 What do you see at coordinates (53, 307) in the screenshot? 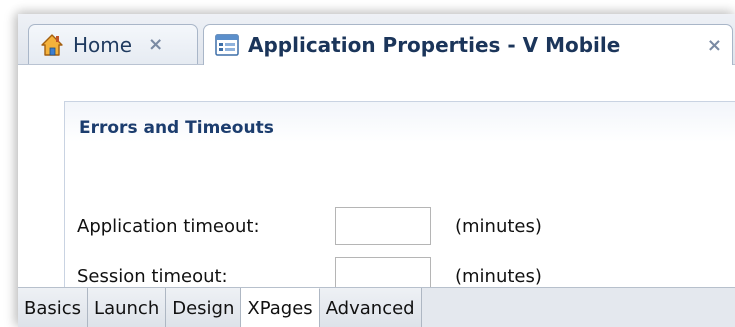
I see `tab-basics: Basics` at bounding box center [53, 307].